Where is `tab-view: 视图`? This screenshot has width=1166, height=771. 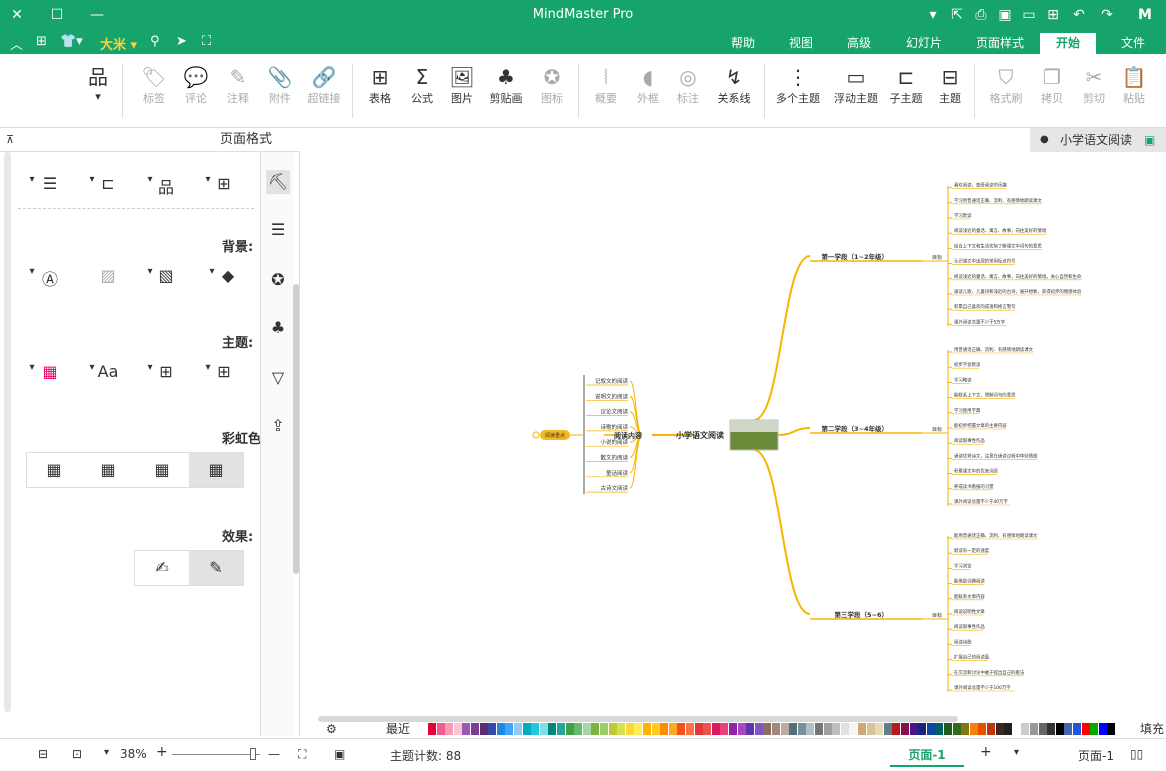 tab-view: 视图 is located at coordinates (801, 43).